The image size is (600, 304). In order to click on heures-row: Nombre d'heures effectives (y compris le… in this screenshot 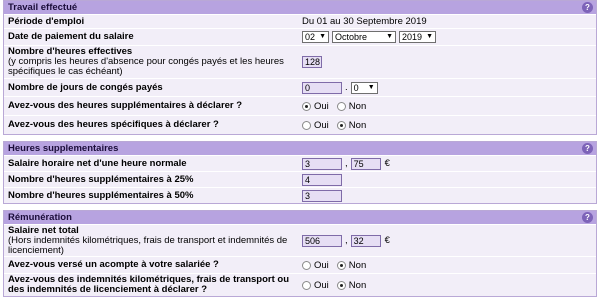, I will do `click(300, 61)`.